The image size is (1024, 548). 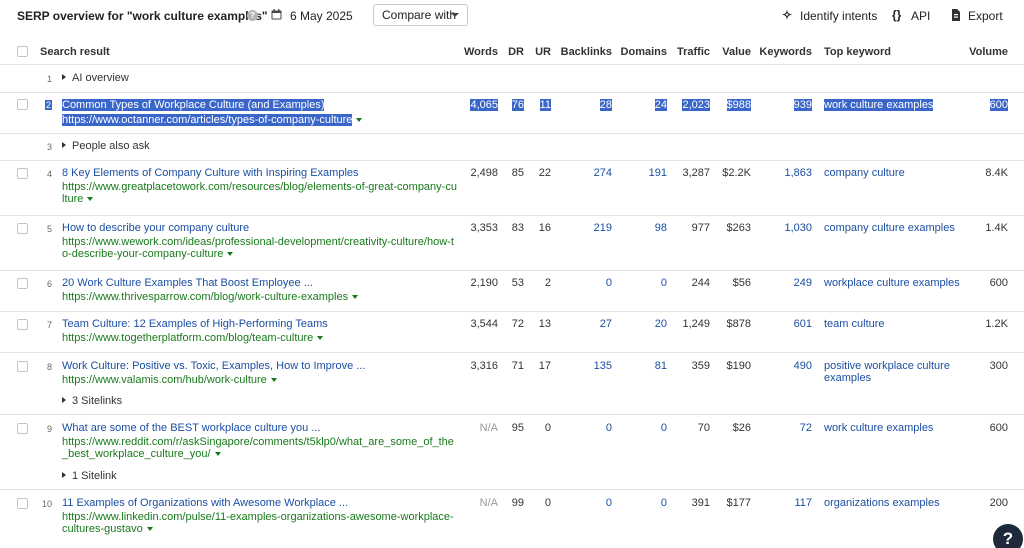 I want to click on ur-wrap: 11, so click(x=539, y=105).